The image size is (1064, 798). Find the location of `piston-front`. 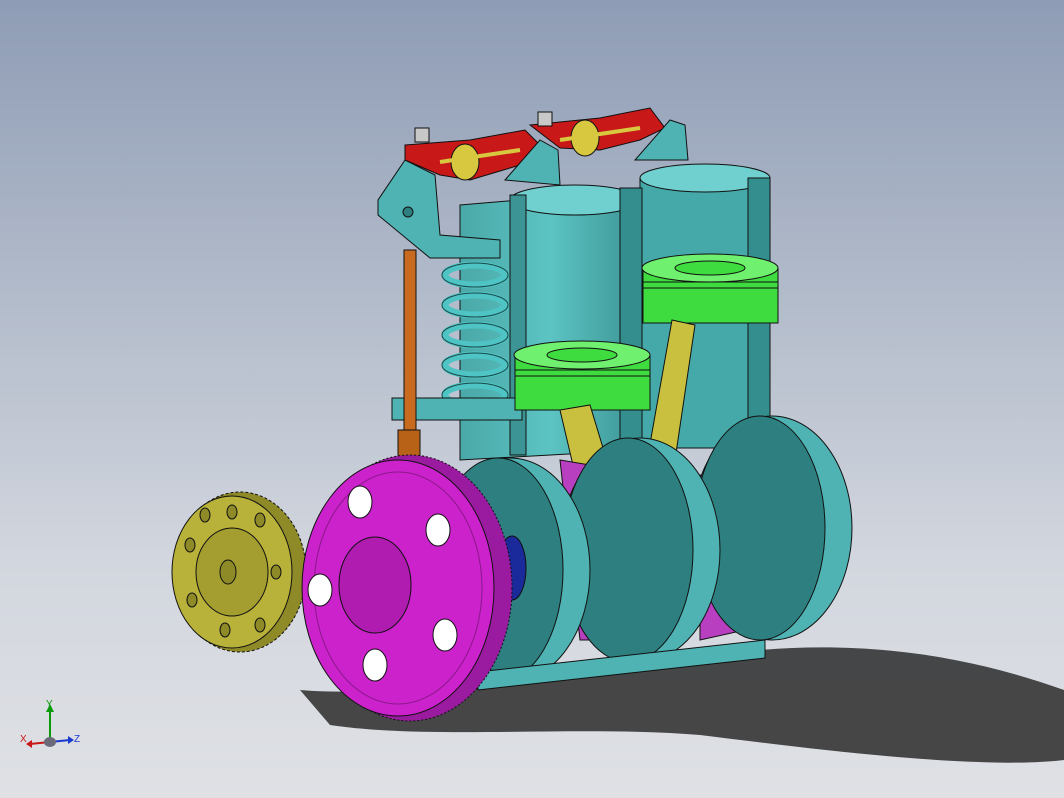

piston-front is located at coordinates (582, 375).